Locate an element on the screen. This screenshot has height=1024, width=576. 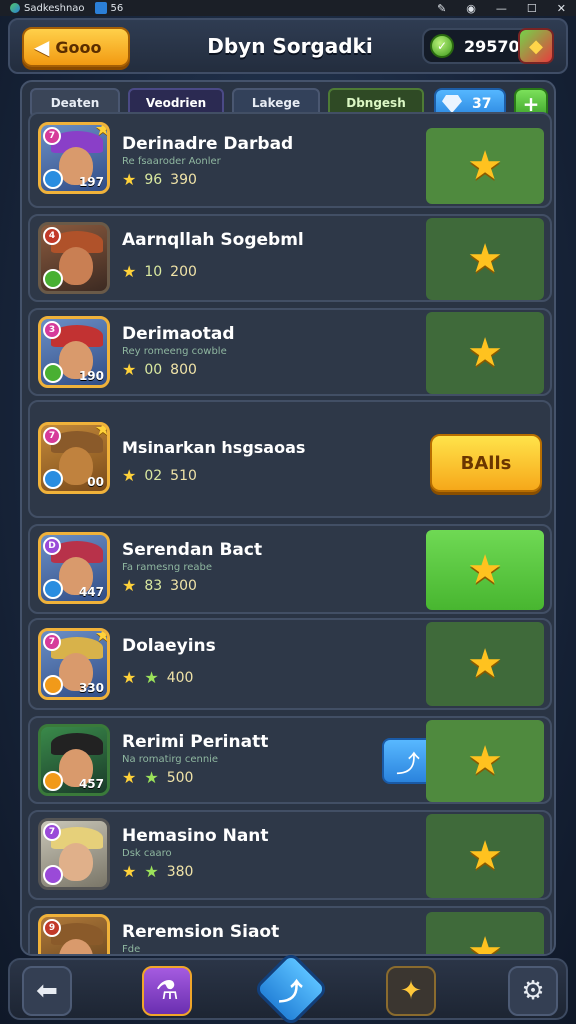
stat-value-1: 02 is located at coordinates (153, 475).